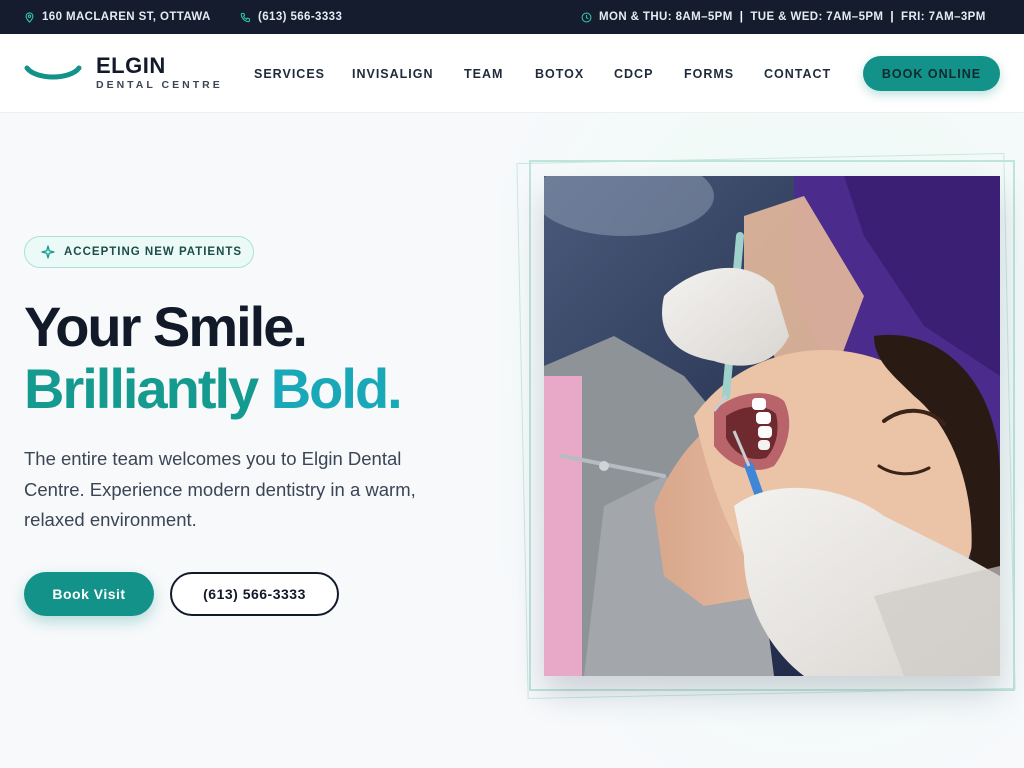 This screenshot has height=768, width=1024. Describe the element at coordinates (329, 388) in the screenshot. I see `headline-text-2b: Bold` at that location.